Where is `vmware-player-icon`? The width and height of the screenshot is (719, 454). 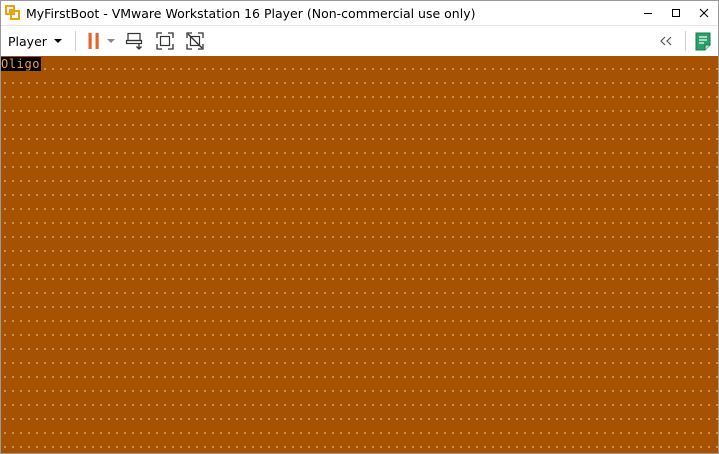
vmware-player-icon is located at coordinates (13, 13).